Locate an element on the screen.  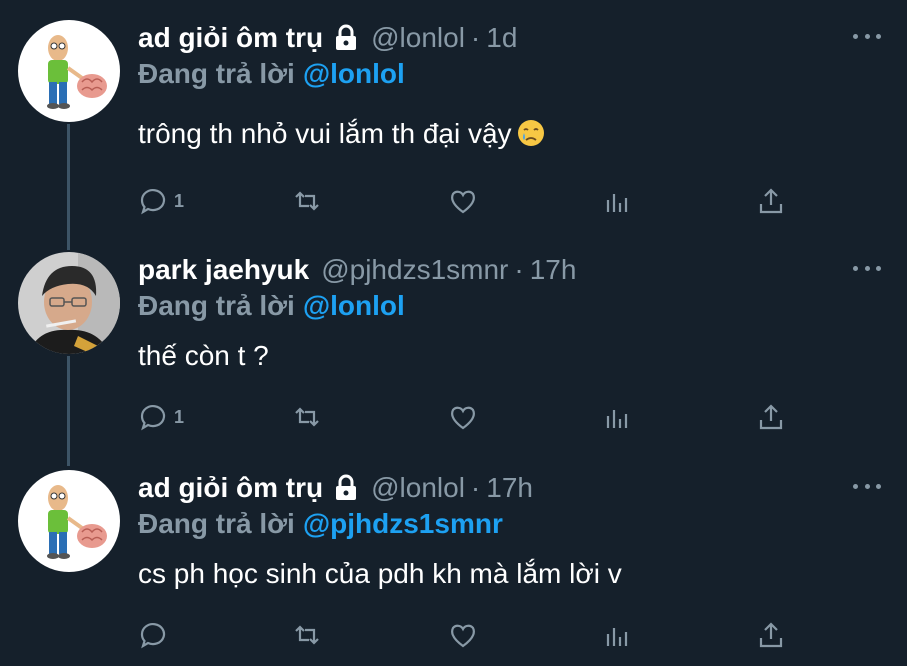
tweet-text: cs ph học sinh của pdh kh mà lắm lời v is located at coordinates (380, 574).